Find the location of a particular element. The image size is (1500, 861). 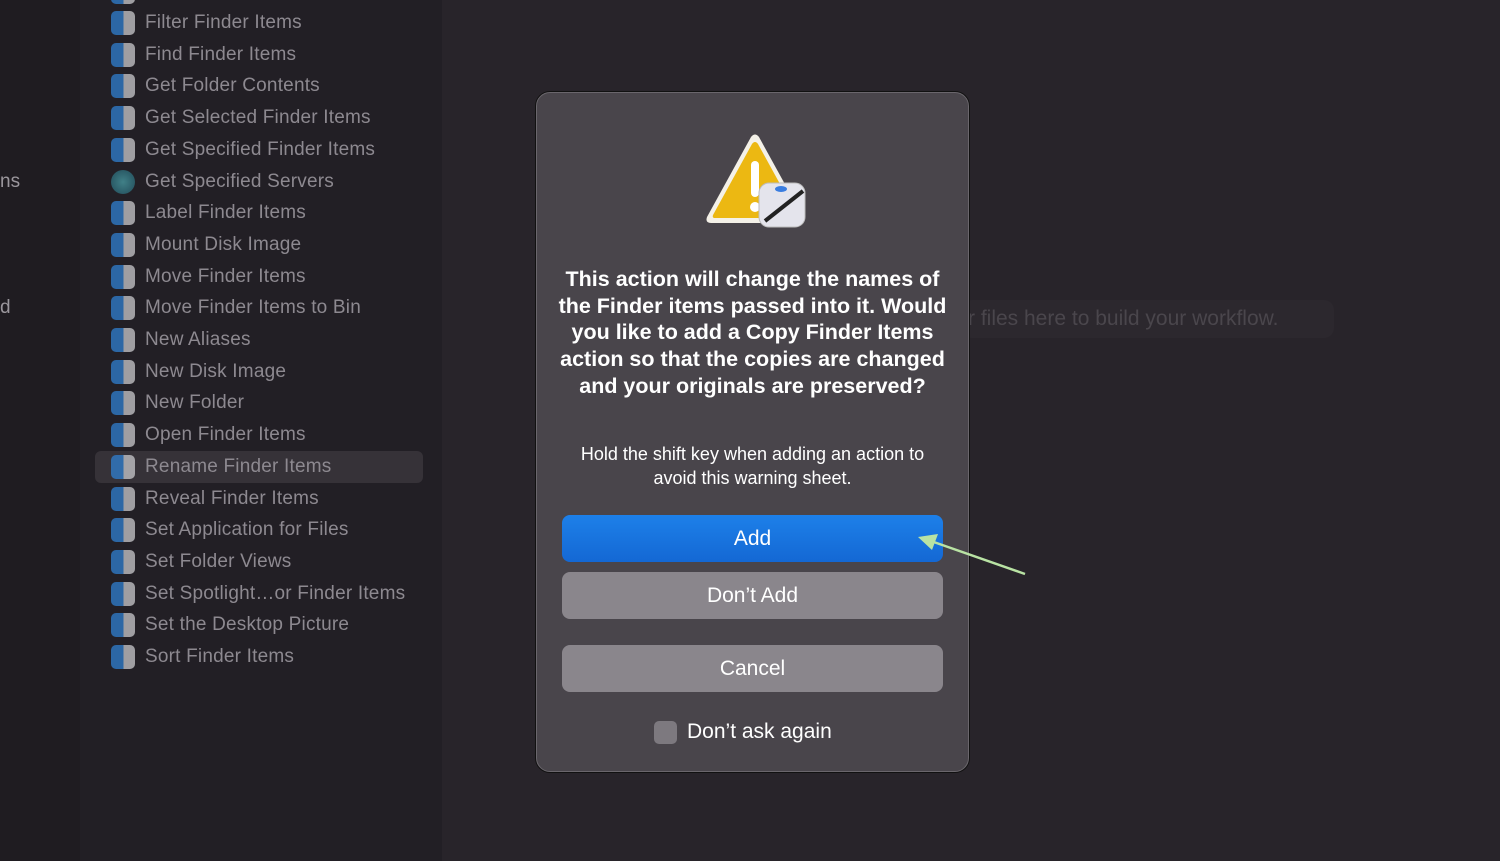

sidebar-item: Label Finder Items is located at coordinates (259, 213).